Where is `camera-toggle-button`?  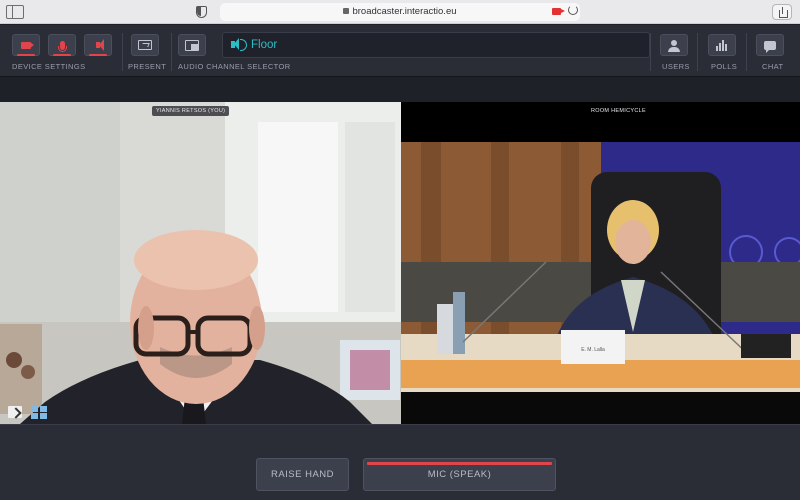
camera-toggle-button is located at coordinates (26, 45).